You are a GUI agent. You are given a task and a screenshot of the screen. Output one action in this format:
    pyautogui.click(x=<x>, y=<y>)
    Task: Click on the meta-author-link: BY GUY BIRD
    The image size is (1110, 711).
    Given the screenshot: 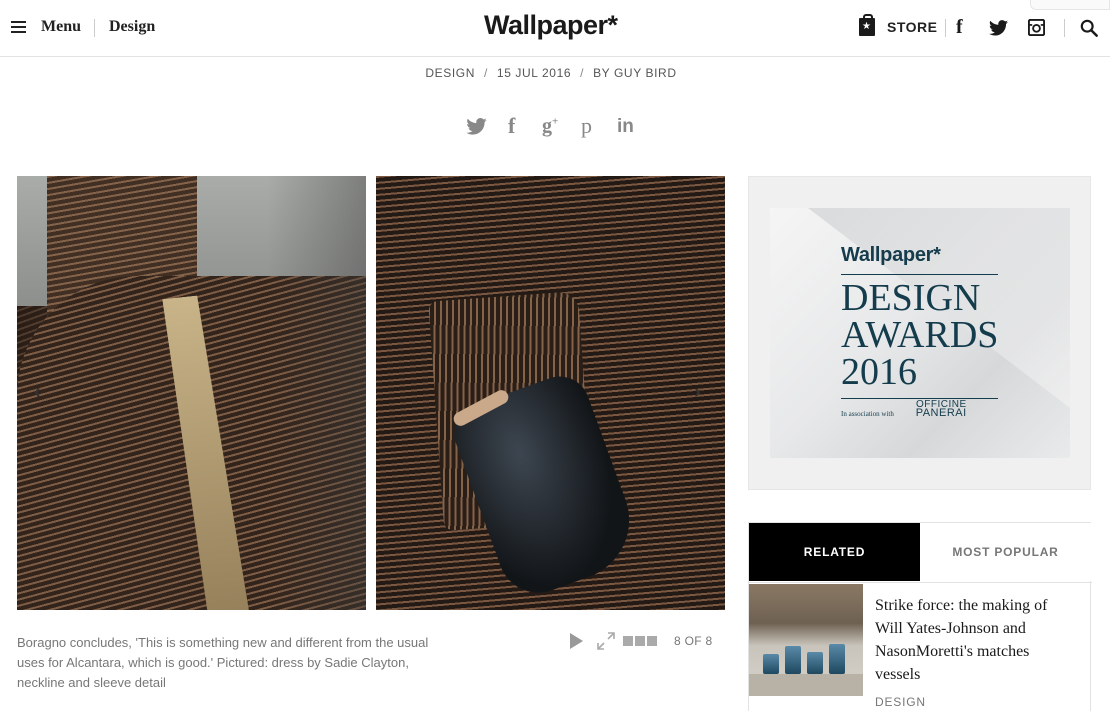 What is the action you would take?
    pyautogui.click(x=635, y=73)
    